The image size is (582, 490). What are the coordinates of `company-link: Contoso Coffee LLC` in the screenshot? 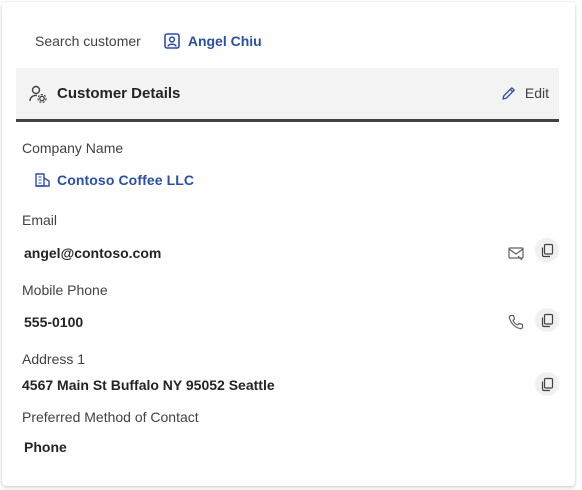 It's located at (114, 179).